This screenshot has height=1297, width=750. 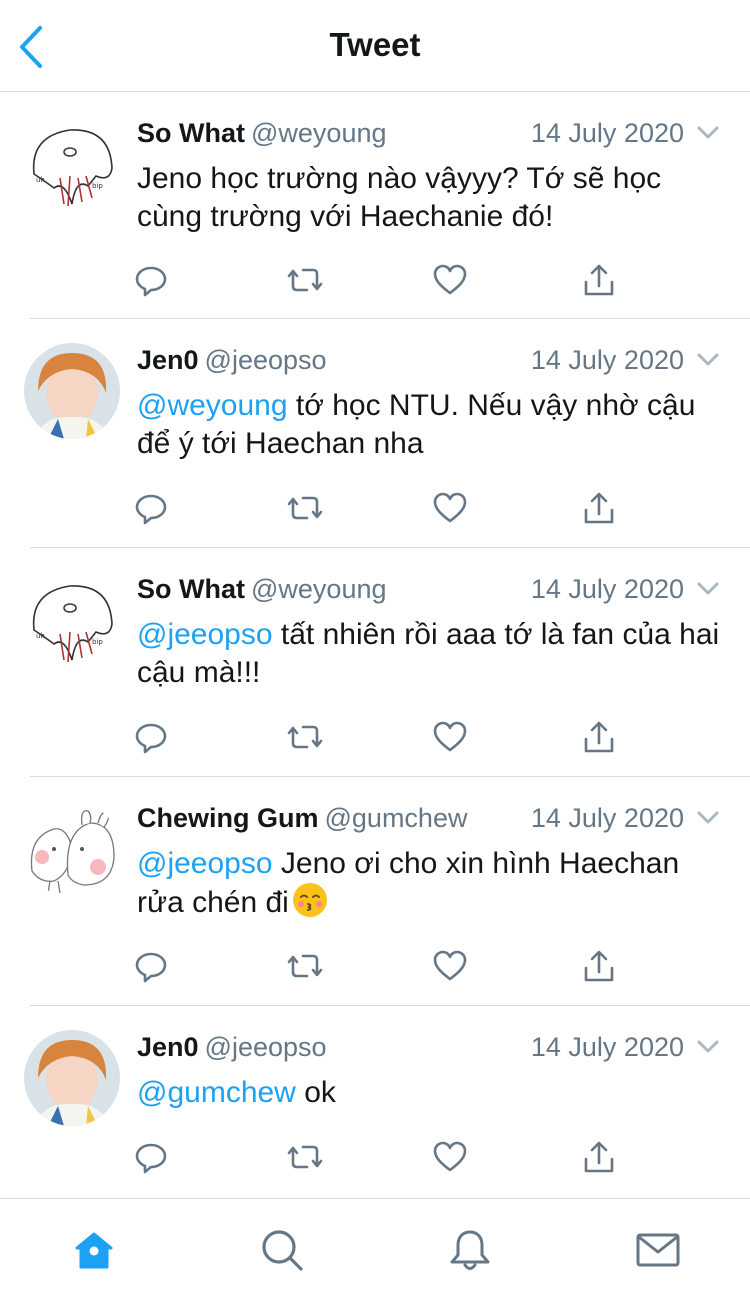 What do you see at coordinates (319, 133) in the screenshot?
I see `user-handle: @weyoung` at bounding box center [319, 133].